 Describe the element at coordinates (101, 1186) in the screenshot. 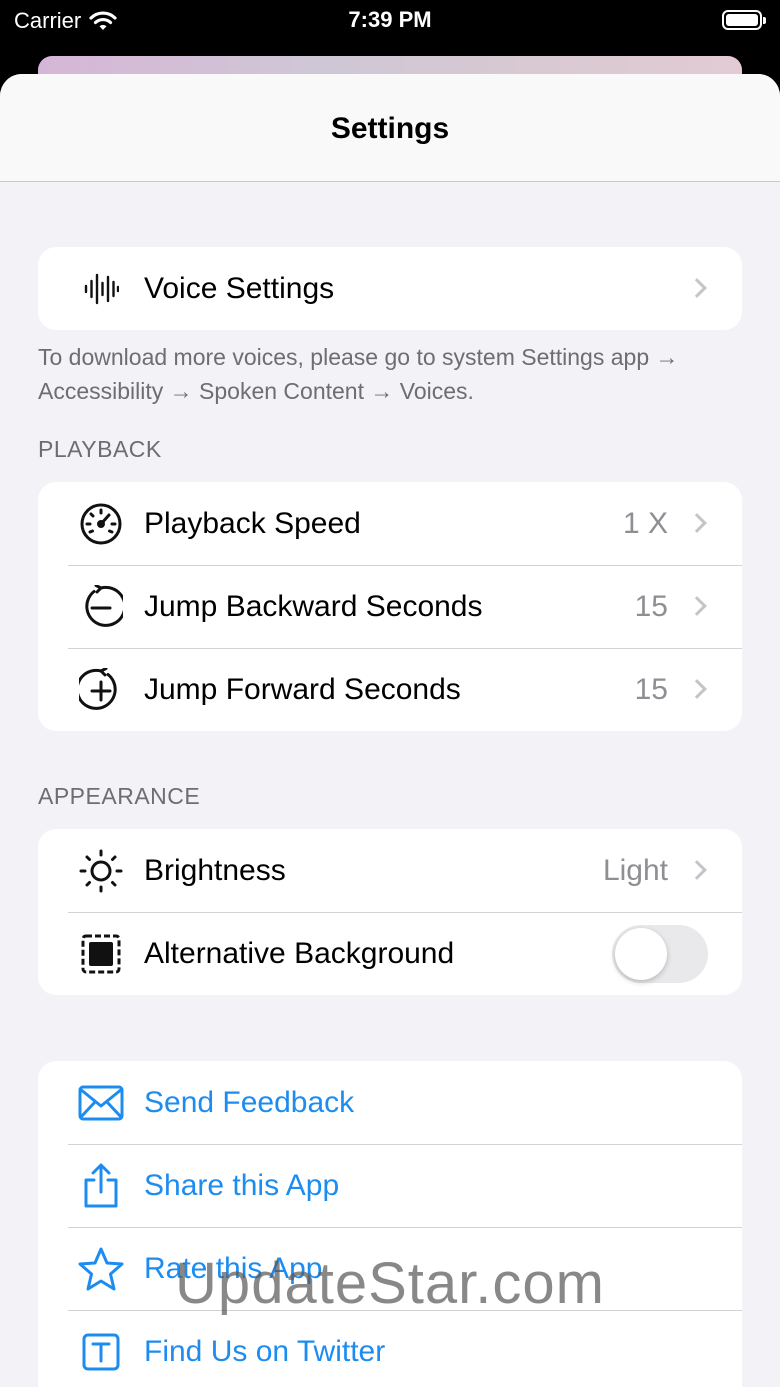

I see `share-icon` at that location.